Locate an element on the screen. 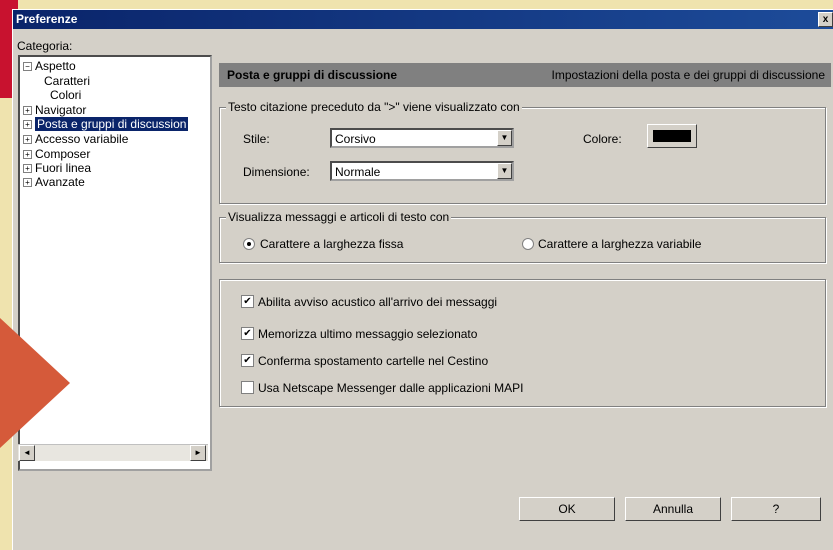 Image resolution: width=833 pixels, height=550 pixels. checkbox-confirm-trash-move: ✔ is located at coordinates (247, 360).